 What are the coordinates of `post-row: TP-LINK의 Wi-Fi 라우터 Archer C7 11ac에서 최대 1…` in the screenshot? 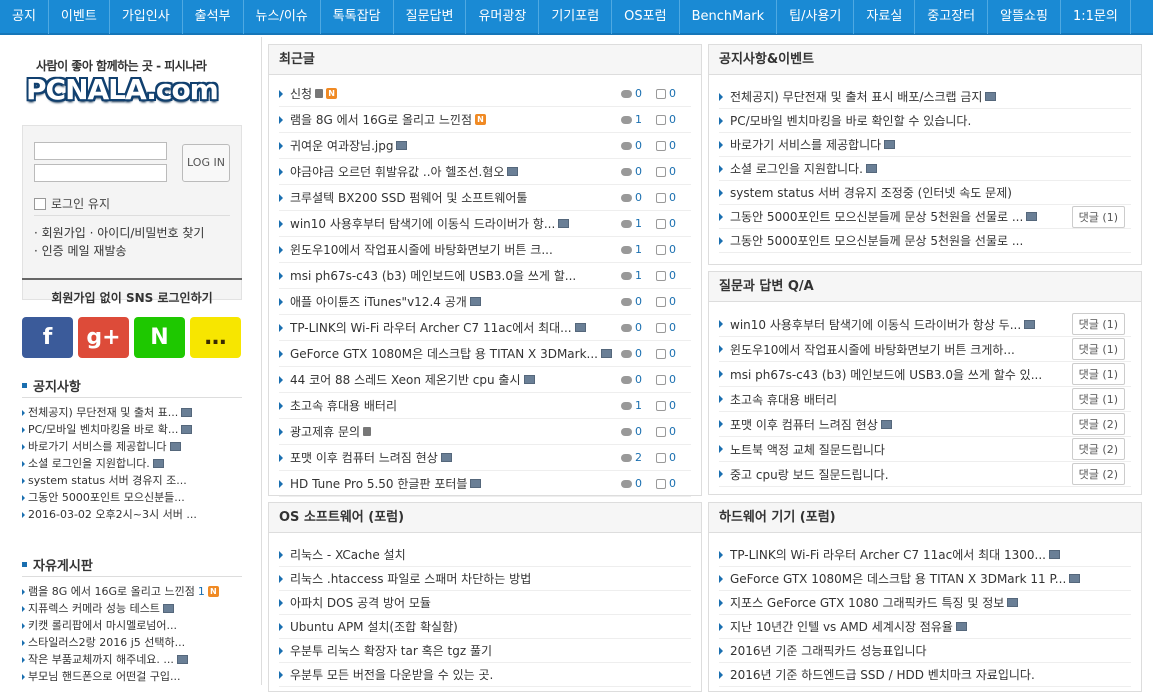 It's located at (925, 555).